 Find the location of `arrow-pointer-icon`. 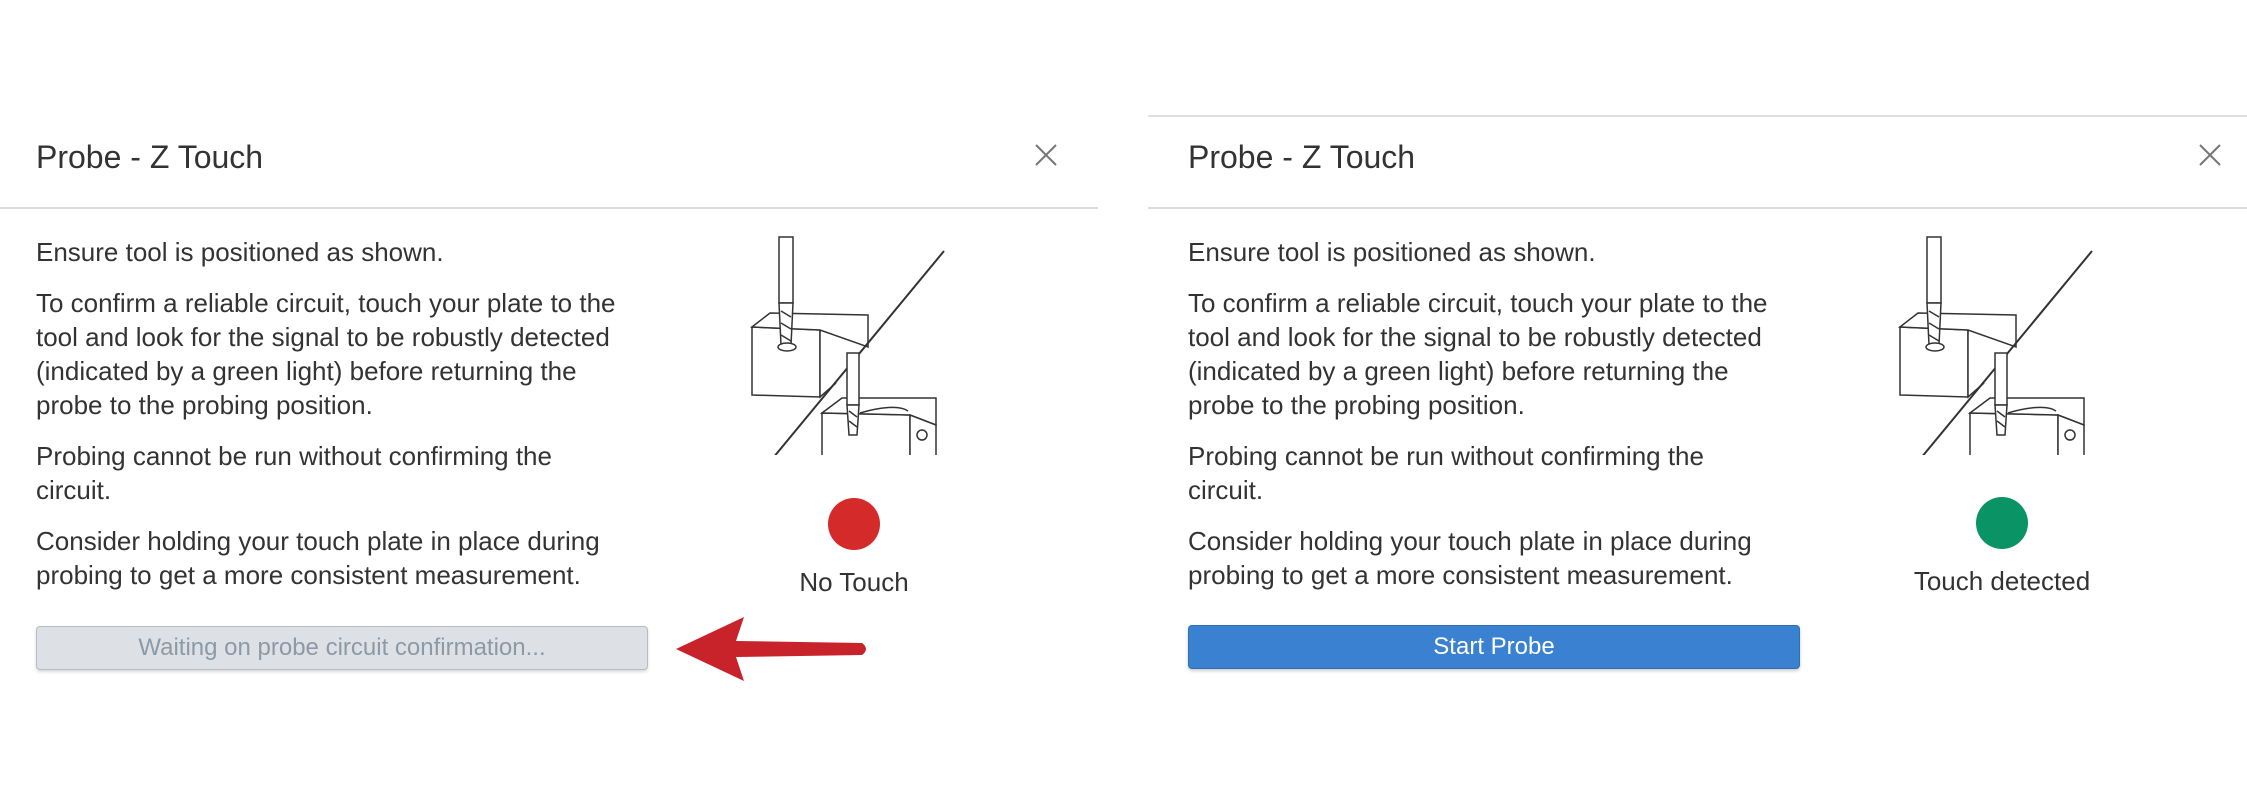

arrow-pointer-icon is located at coordinates (771, 649).